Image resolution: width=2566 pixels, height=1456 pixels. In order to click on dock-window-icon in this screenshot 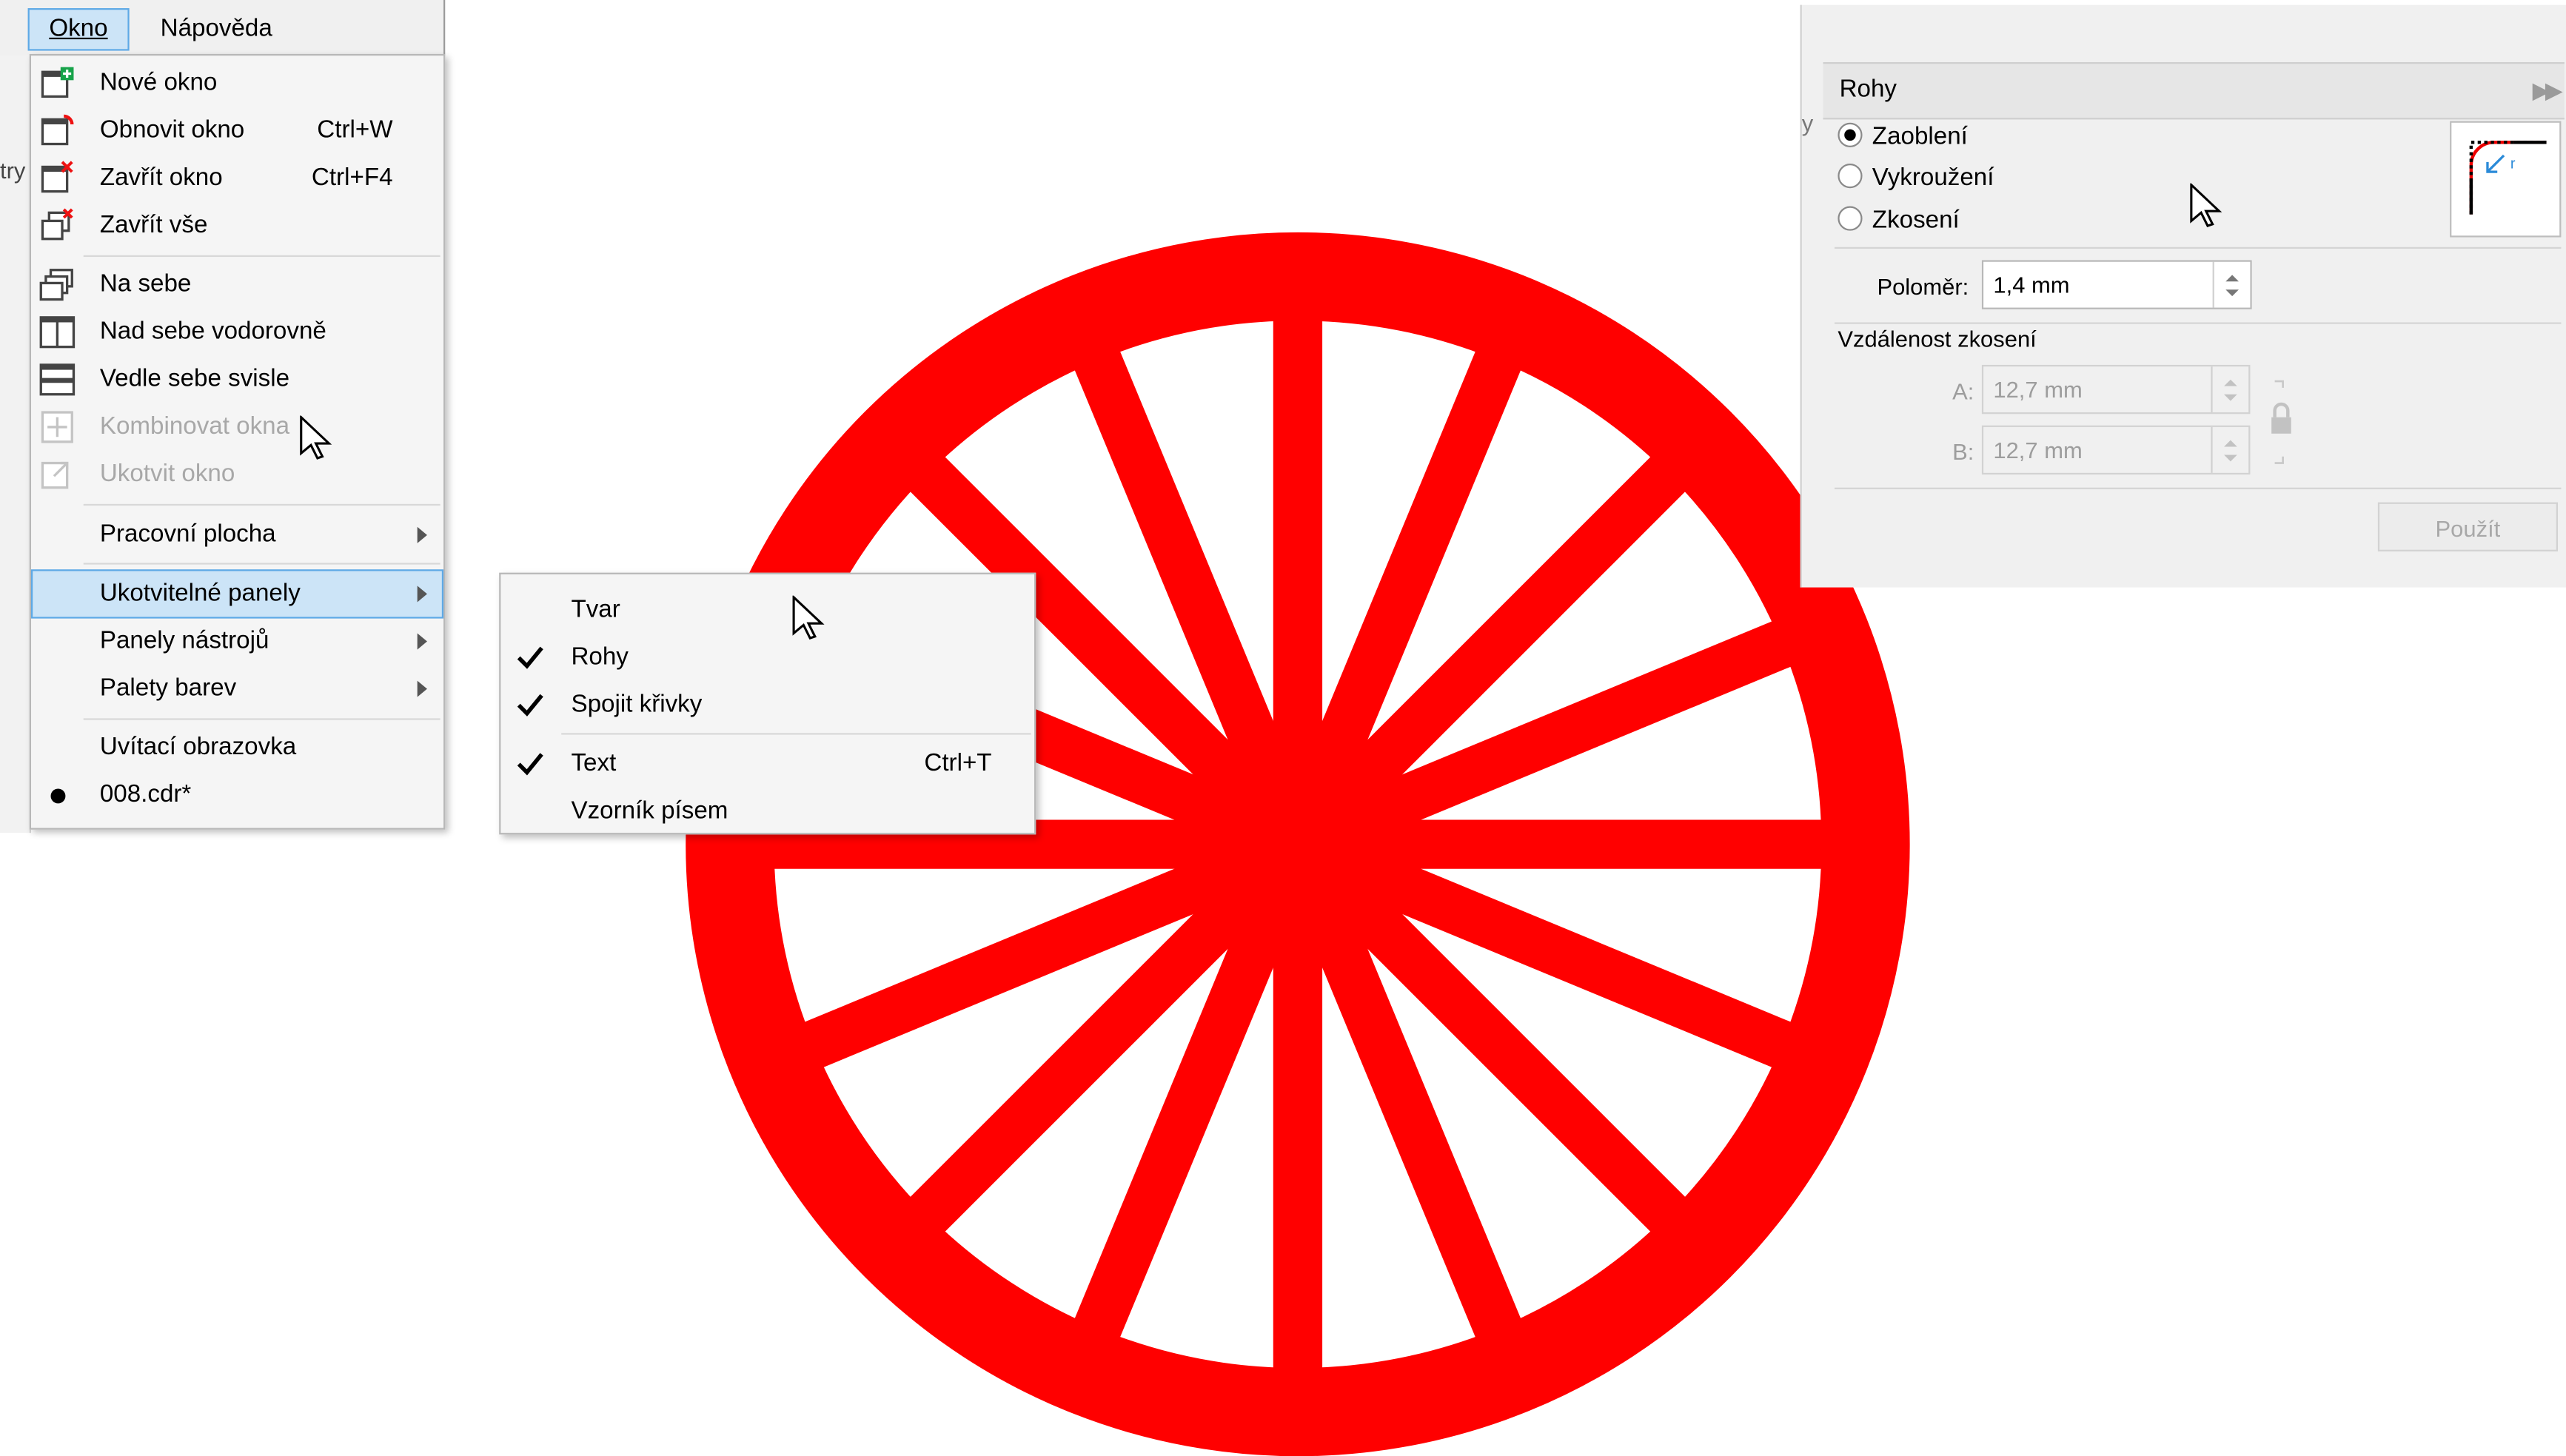, I will do `click(55, 475)`.